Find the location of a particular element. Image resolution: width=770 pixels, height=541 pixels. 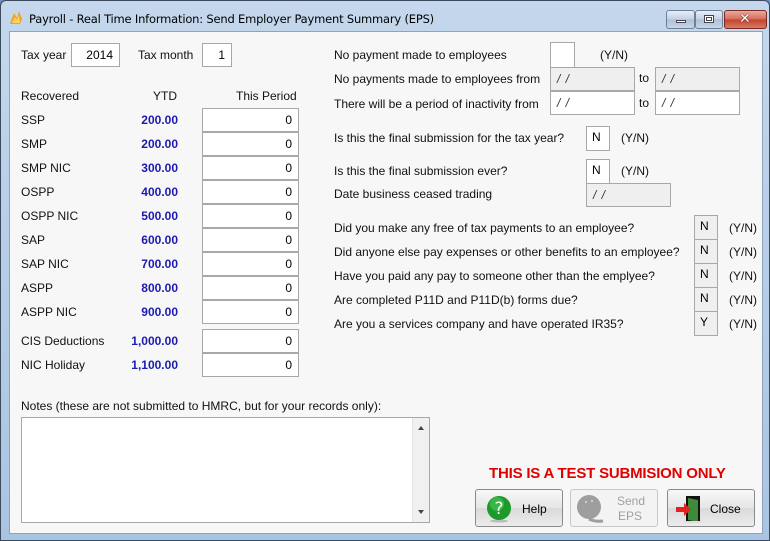

recovered-item-label: SMP NIC is located at coordinates (46, 168).